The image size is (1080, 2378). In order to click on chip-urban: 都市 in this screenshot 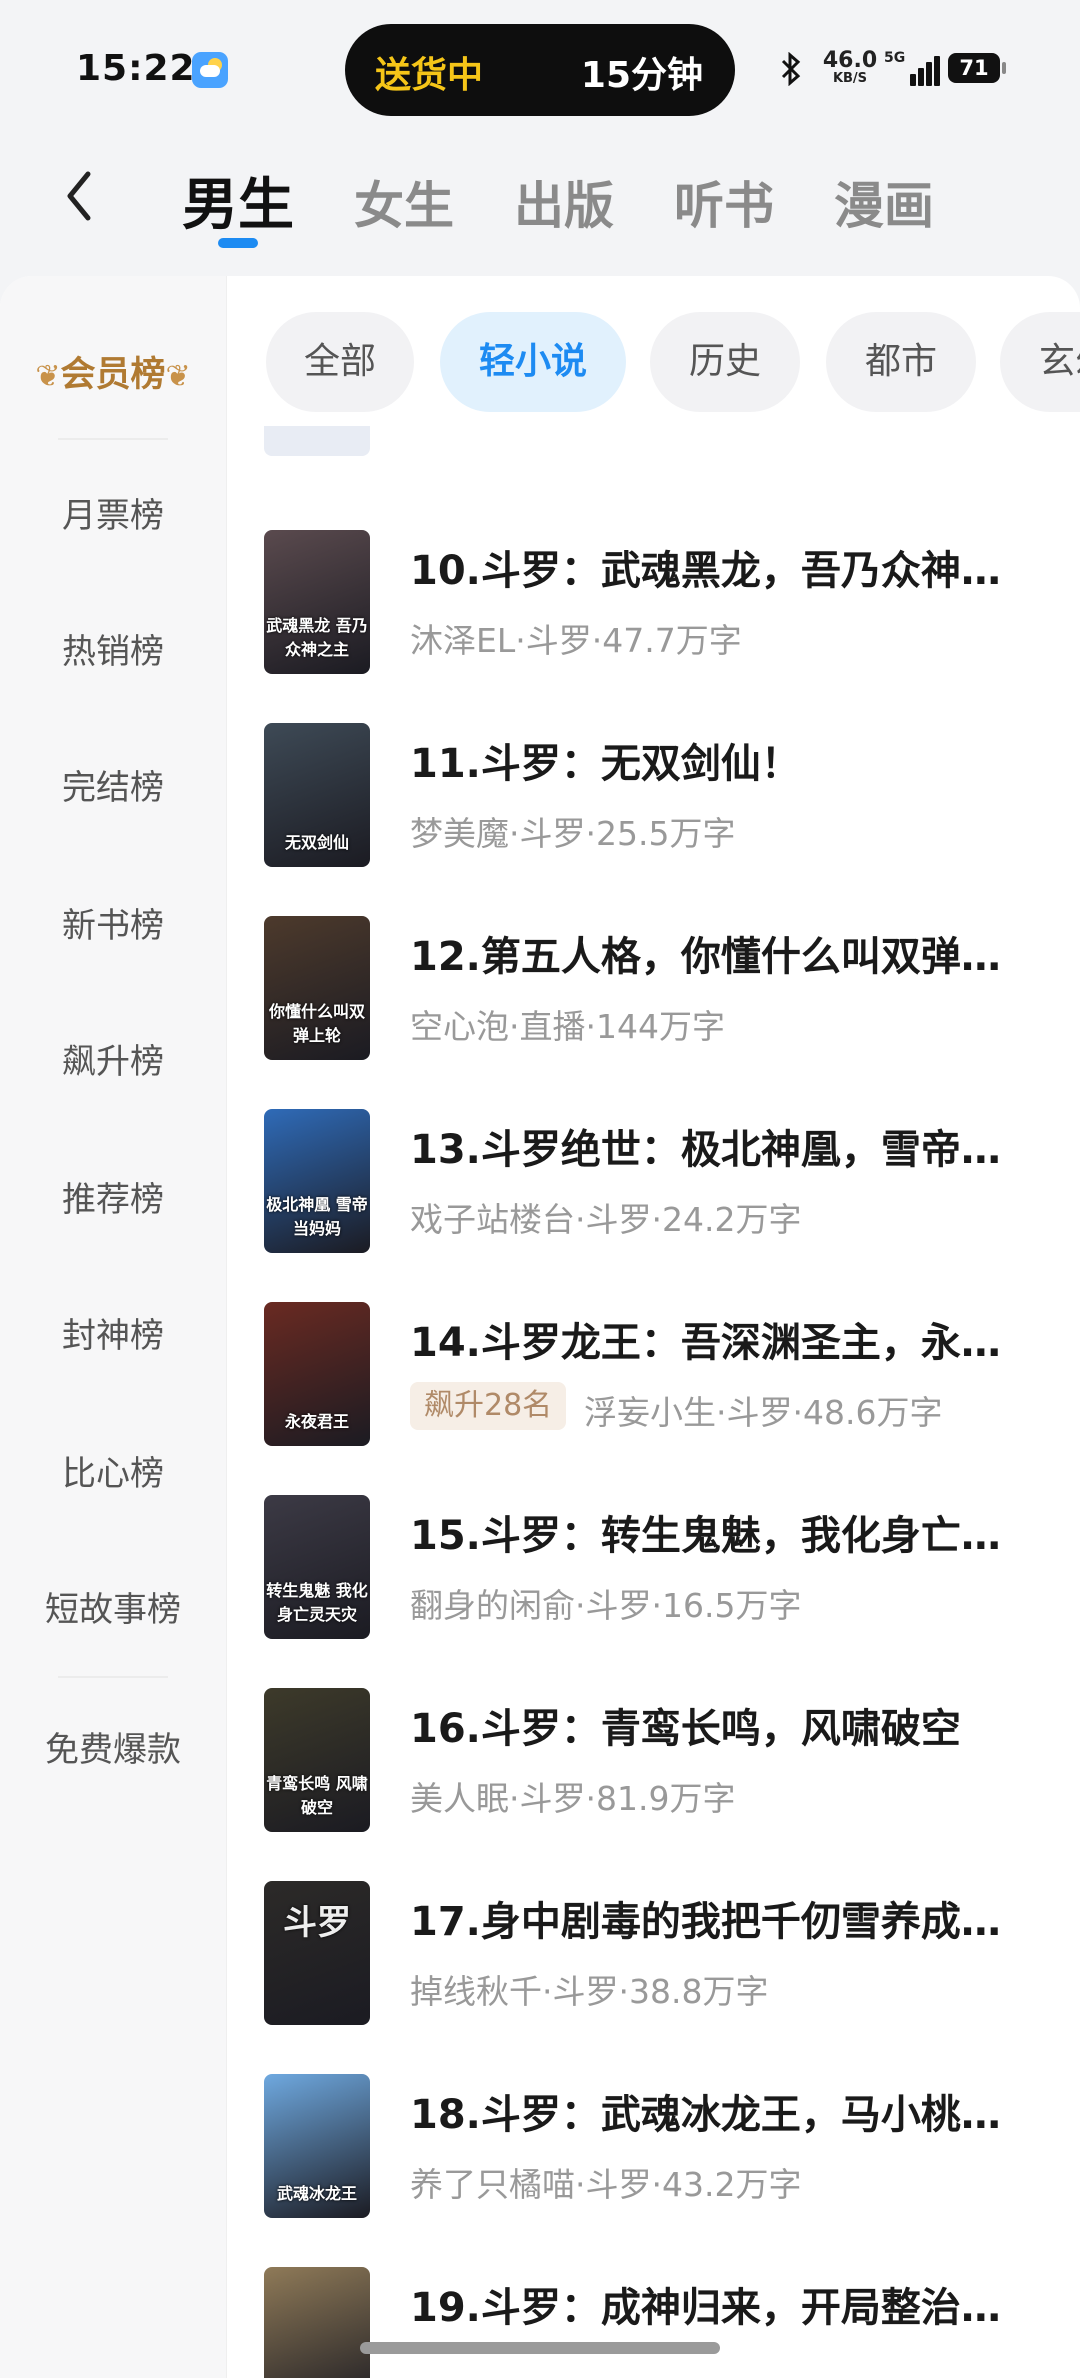, I will do `click(901, 362)`.